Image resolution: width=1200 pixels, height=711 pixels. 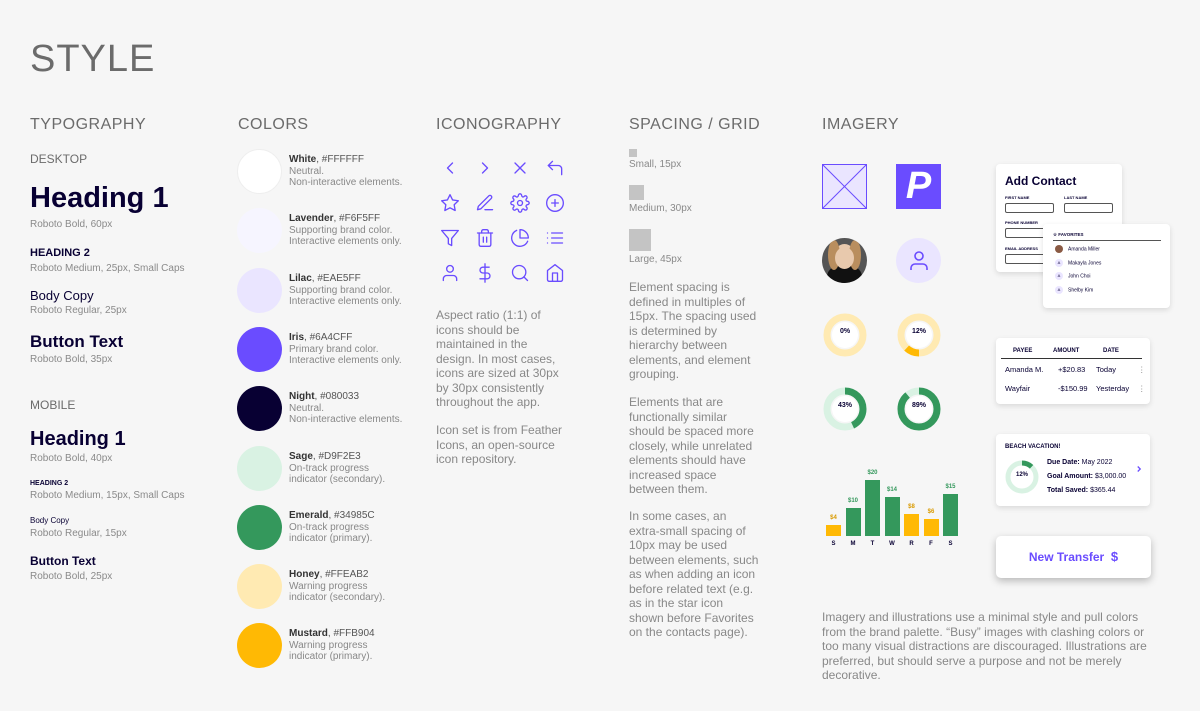 What do you see at coordinates (636, 192) in the screenshot?
I see `spacing-medium-swatch` at bounding box center [636, 192].